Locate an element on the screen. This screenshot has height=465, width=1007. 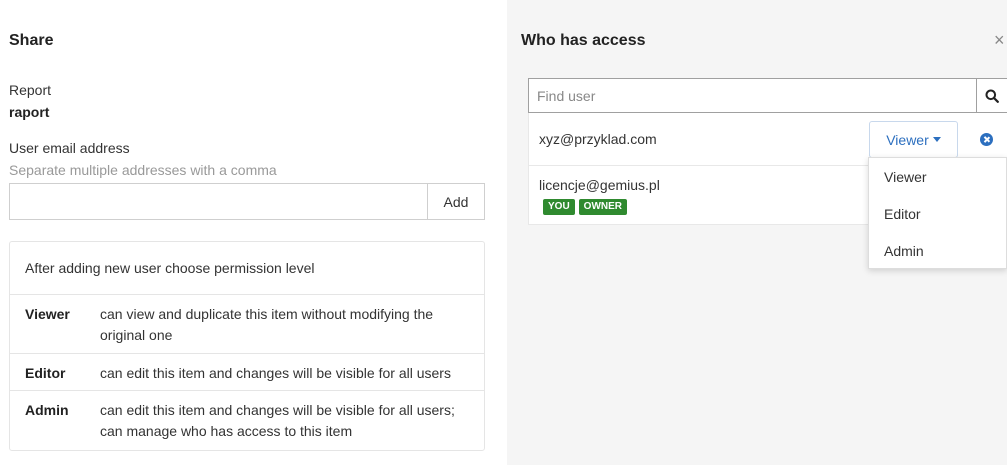
search-icon is located at coordinates (992, 96).